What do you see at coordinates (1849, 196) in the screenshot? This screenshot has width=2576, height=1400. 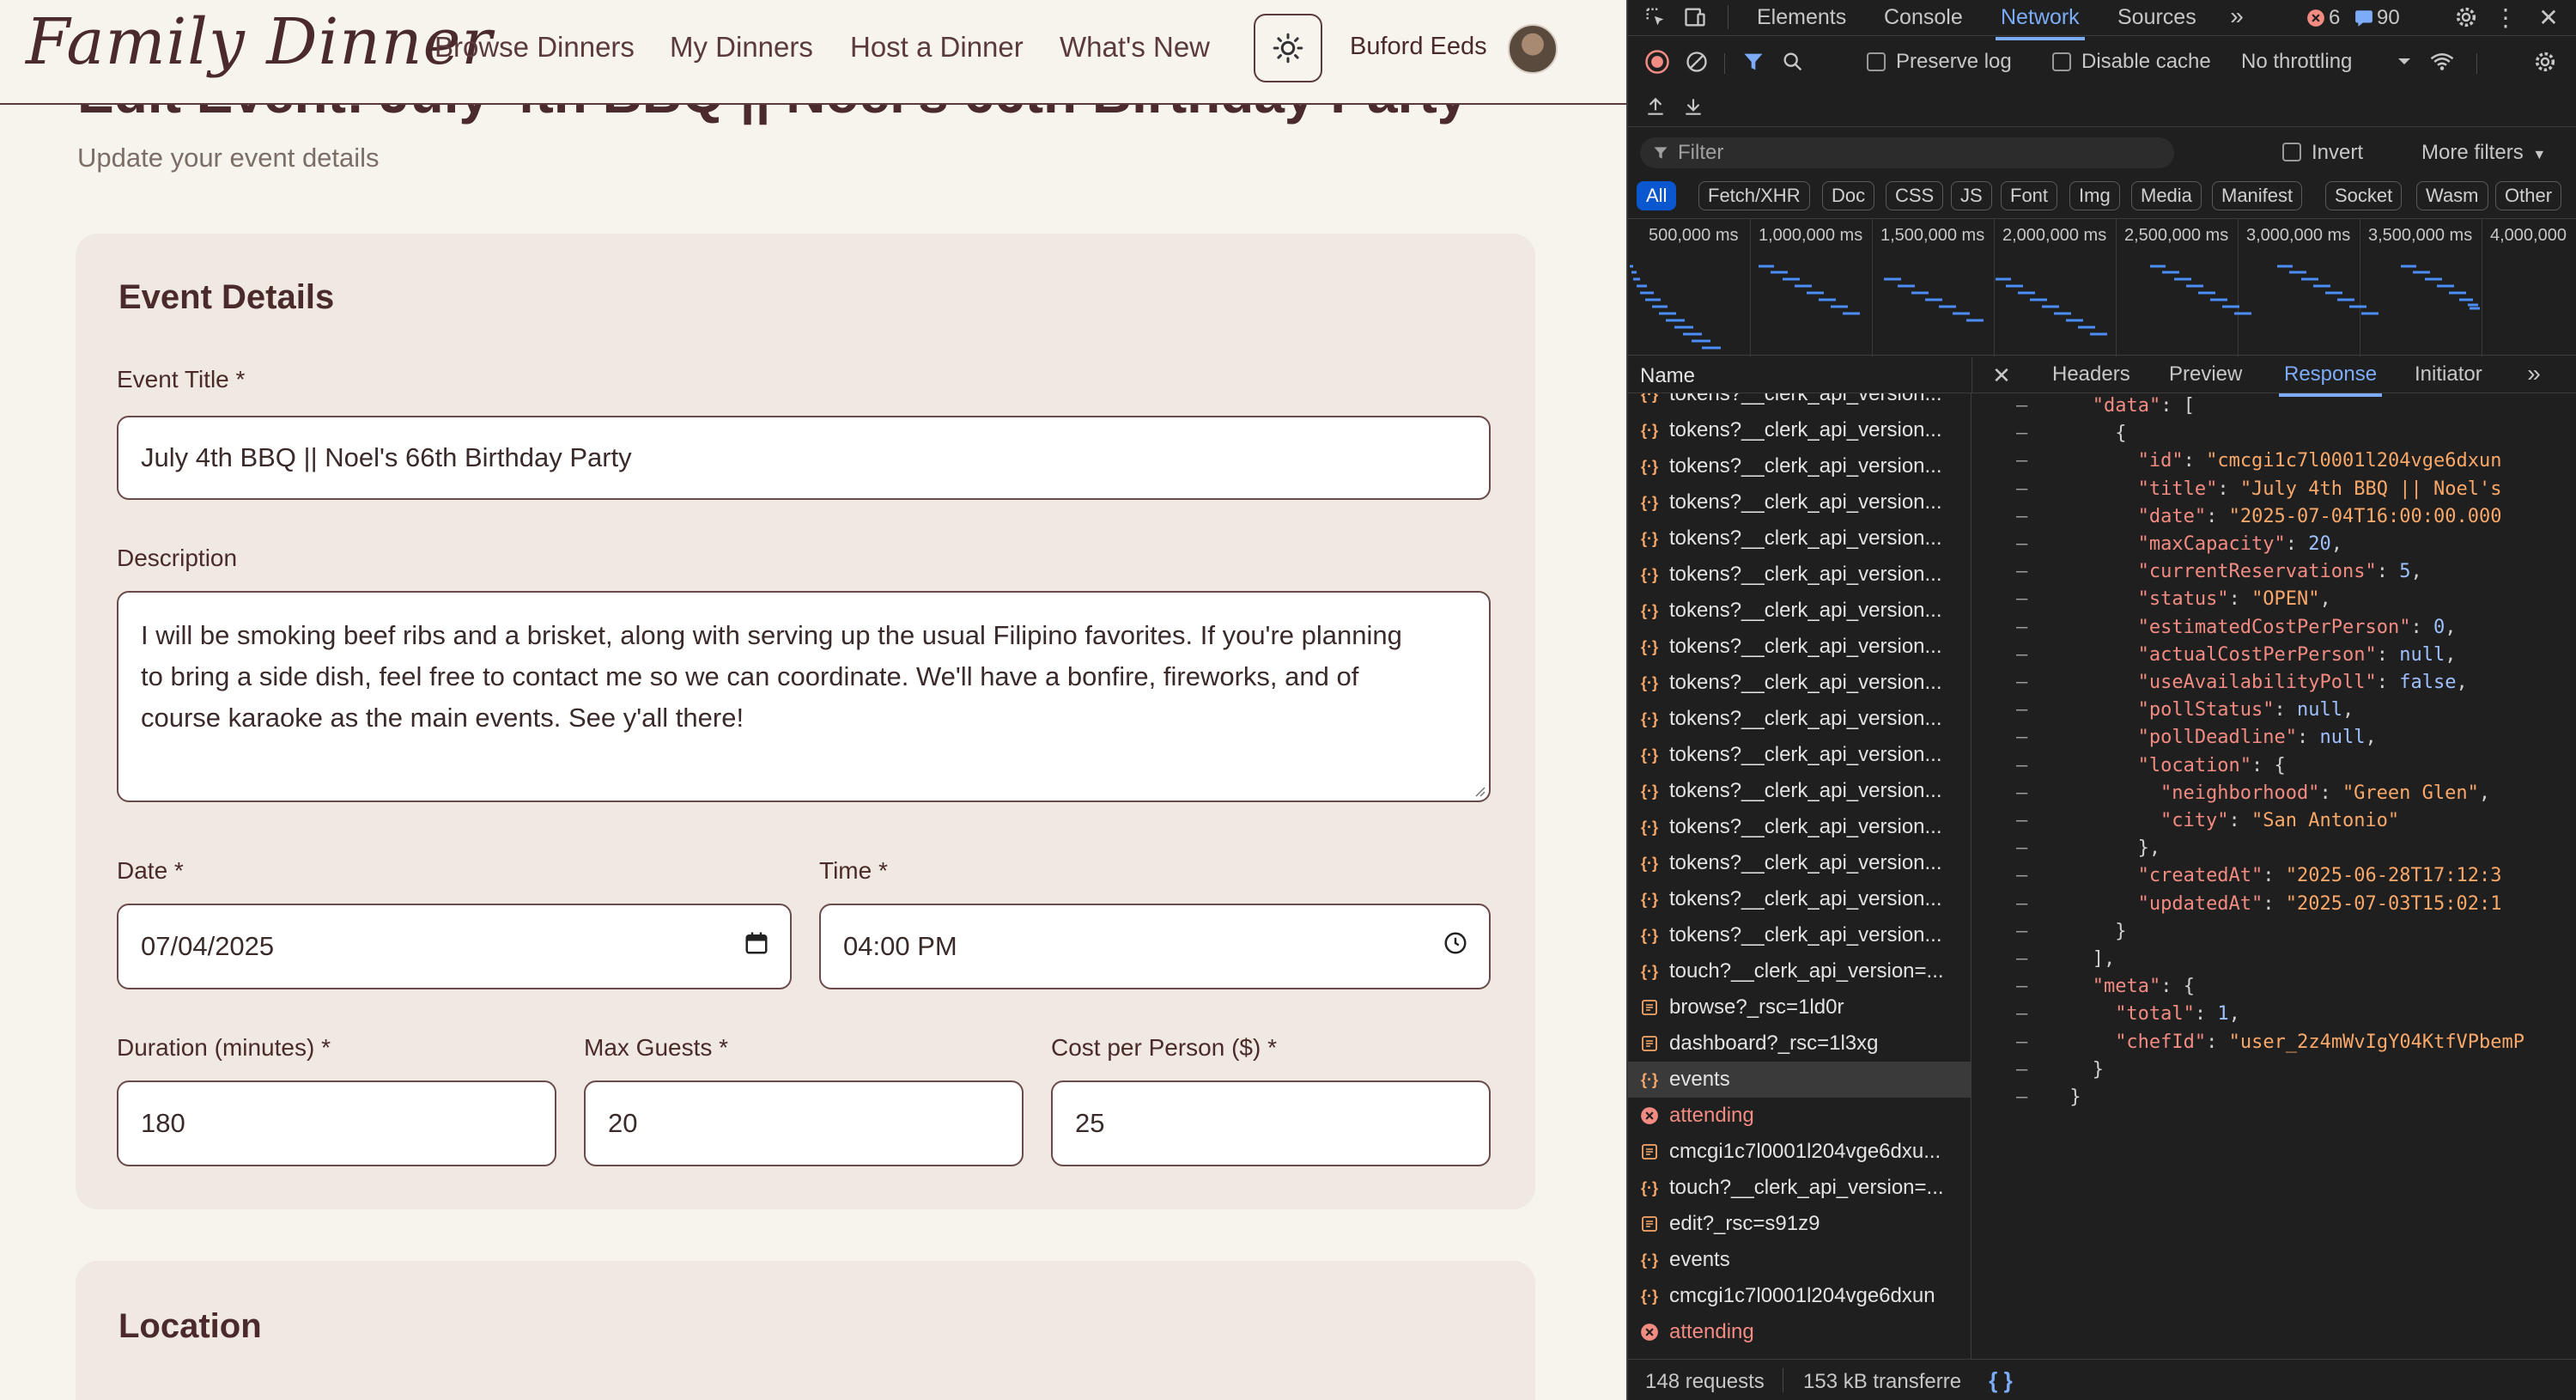 I see `type-filter-doc: Doc` at bounding box center [1849, 196].